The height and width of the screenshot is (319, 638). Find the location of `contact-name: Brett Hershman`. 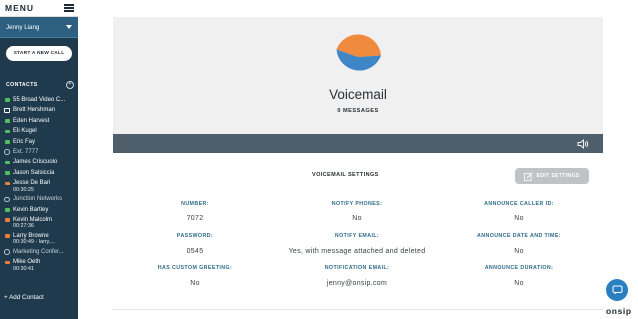

contact-name: Brett Hershman is located at coordinates (34, 110).